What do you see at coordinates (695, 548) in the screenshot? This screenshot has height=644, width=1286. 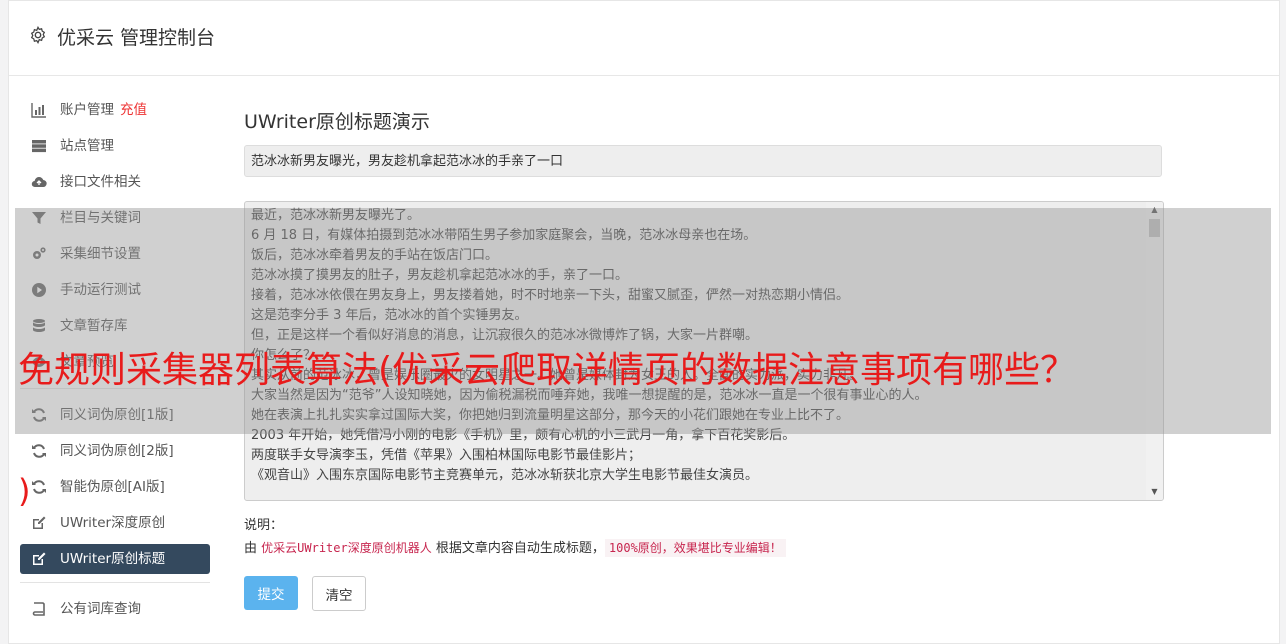 I see `note-badge: 100%原创，效果堪比专业编辑！` at bounding box center [695, 548].